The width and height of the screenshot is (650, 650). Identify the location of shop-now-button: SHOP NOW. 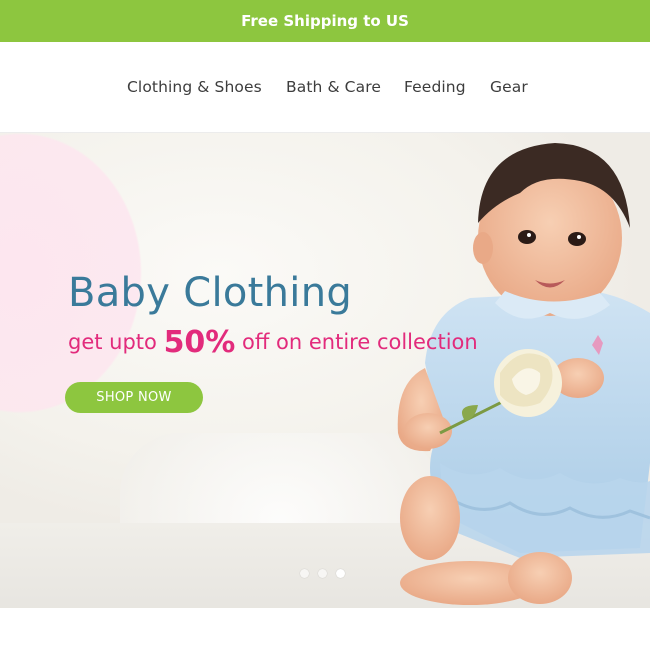
(134, 397).